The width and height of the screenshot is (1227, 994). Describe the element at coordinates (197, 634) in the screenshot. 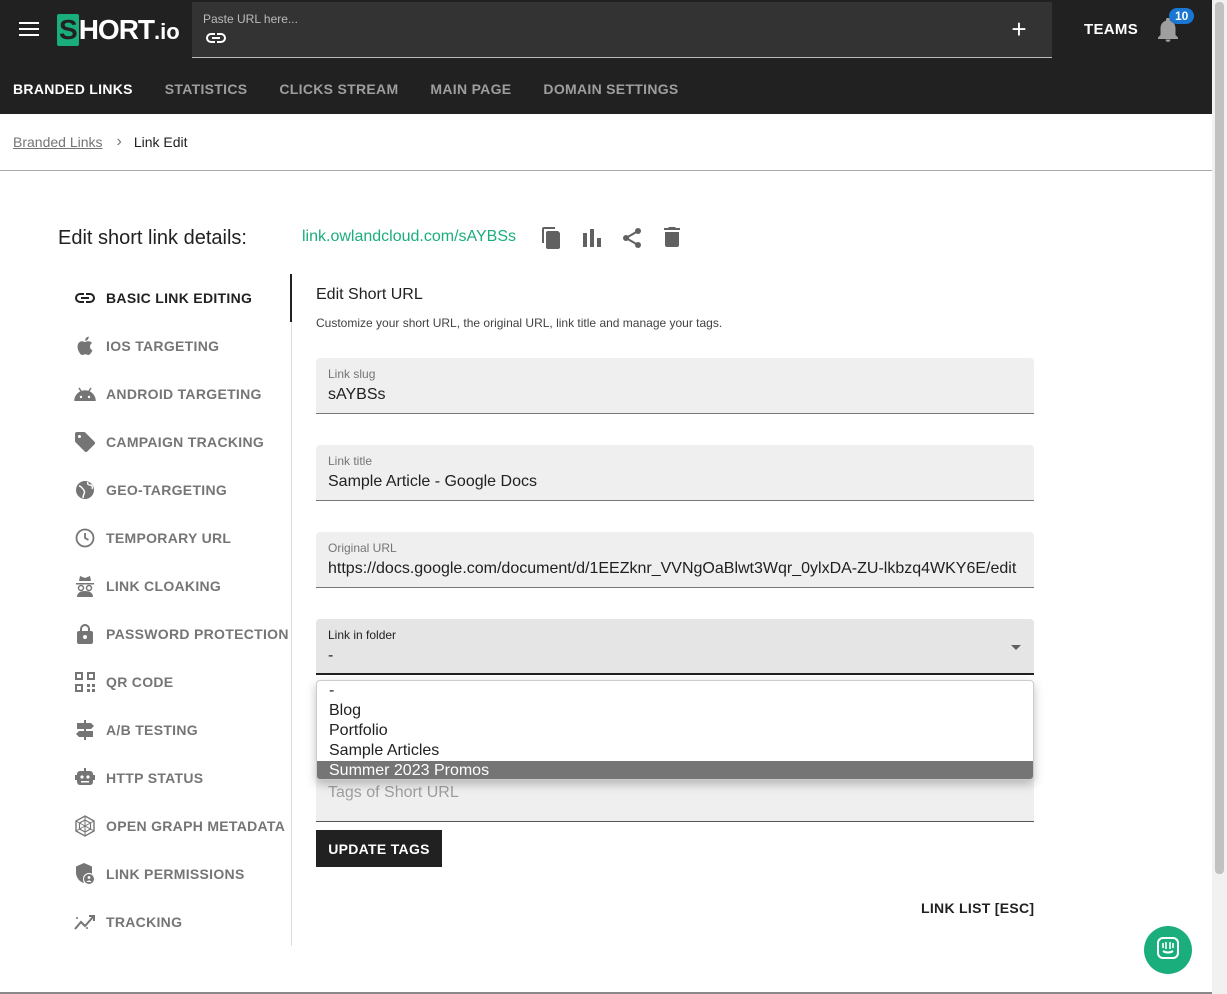

I see `side-item-label: PASSWORD PROTECTION` at that location.